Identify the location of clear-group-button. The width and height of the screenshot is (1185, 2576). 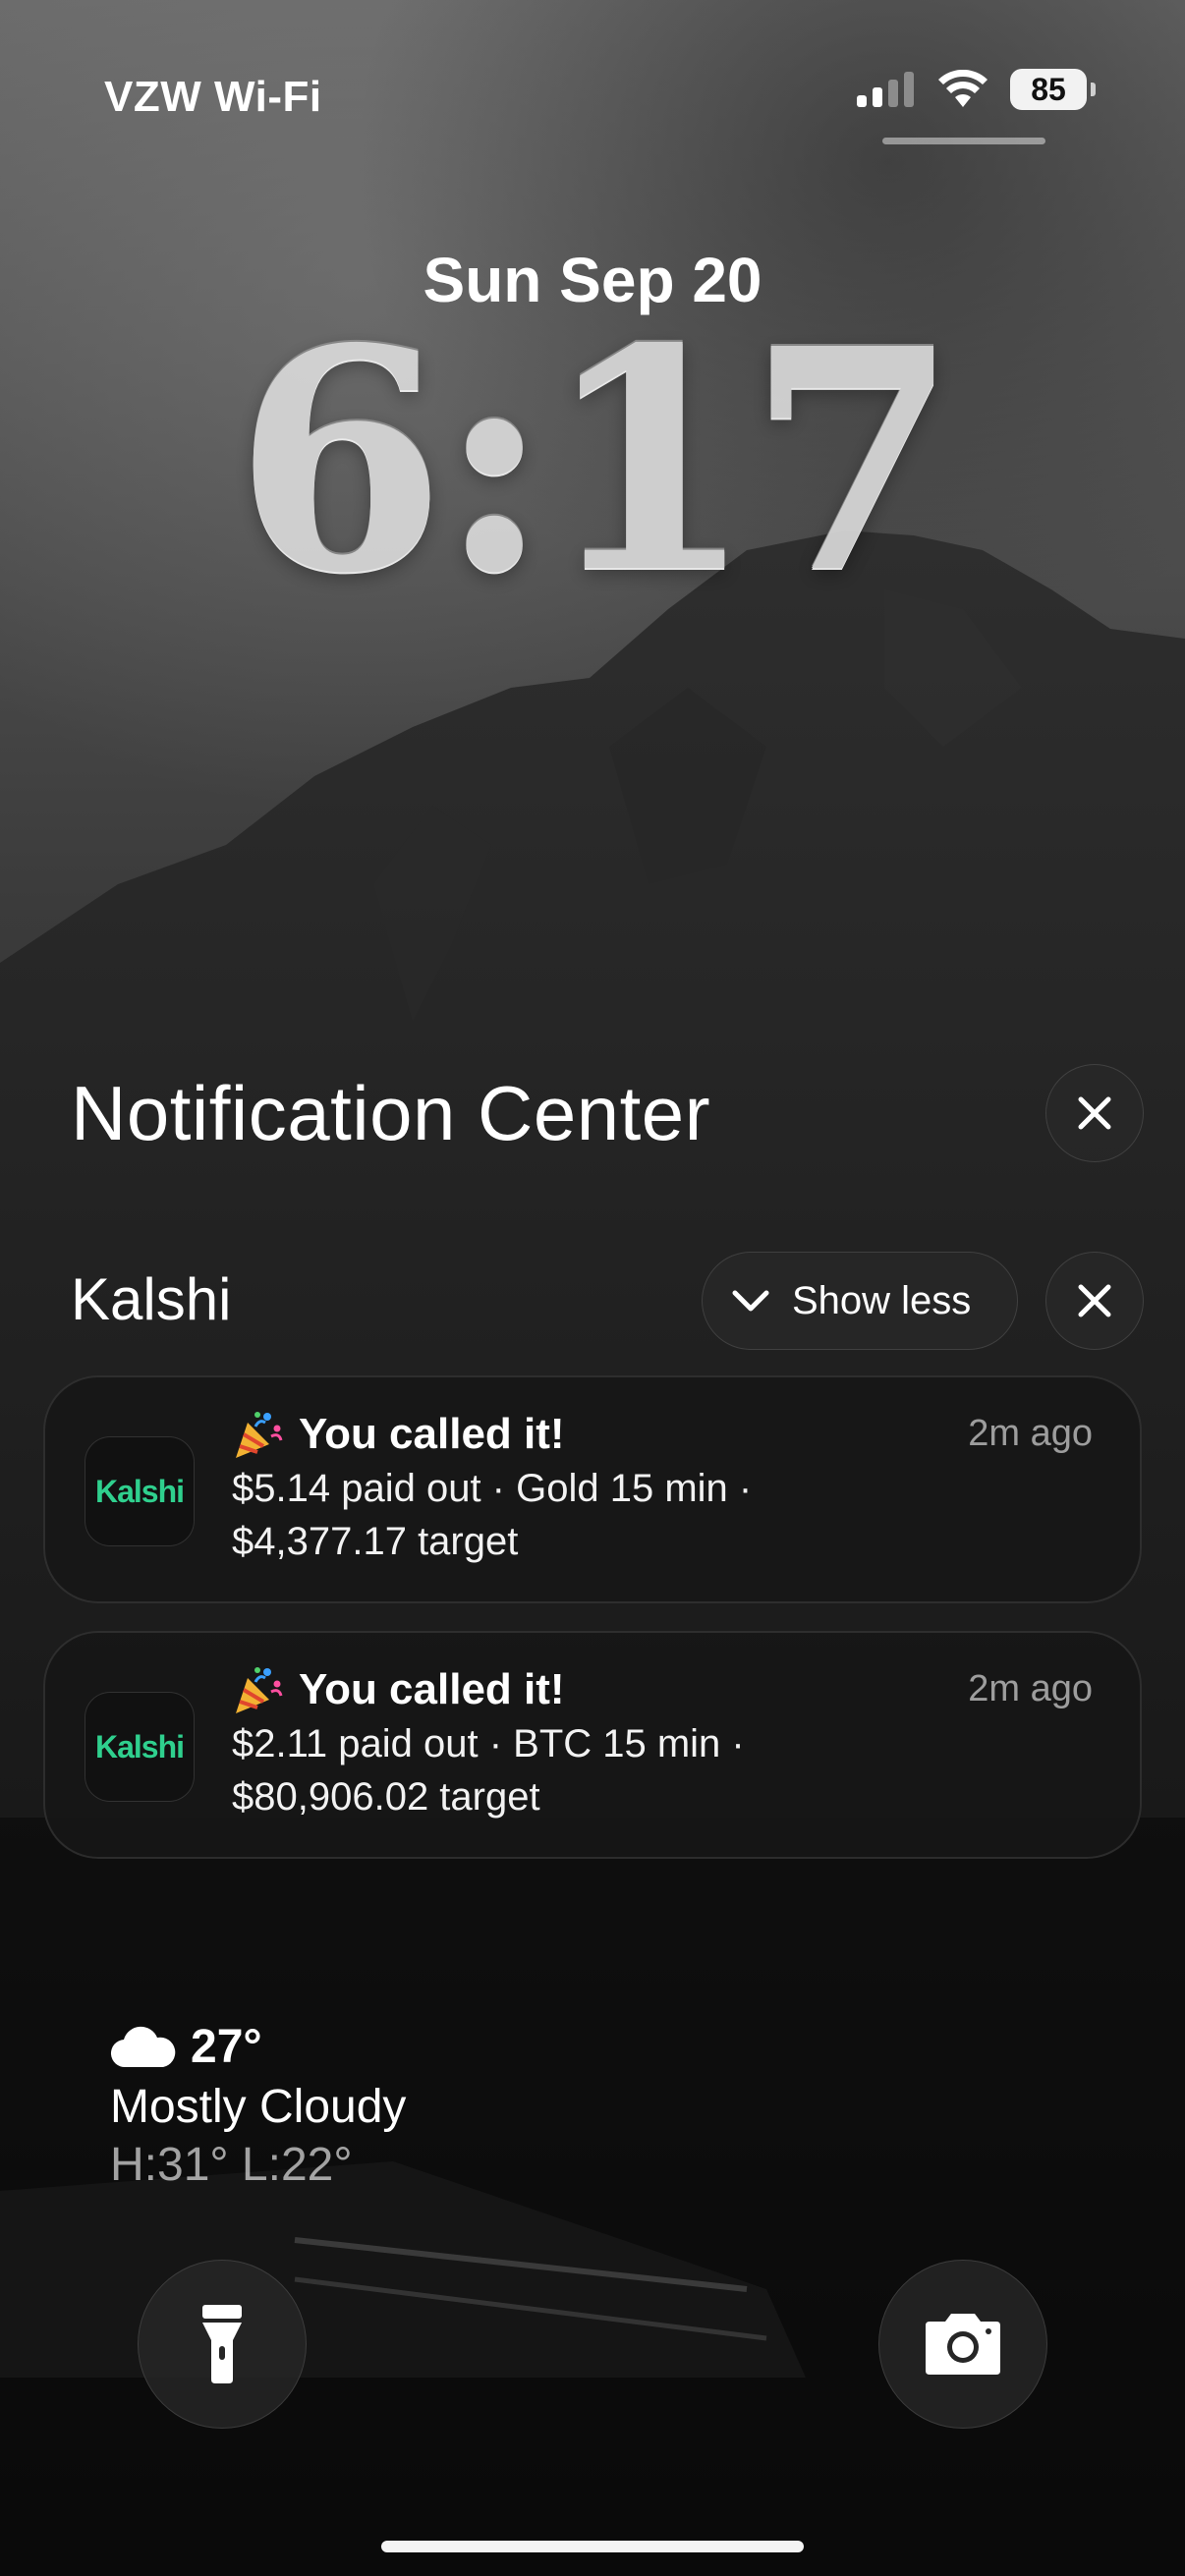
(1095, 1301).